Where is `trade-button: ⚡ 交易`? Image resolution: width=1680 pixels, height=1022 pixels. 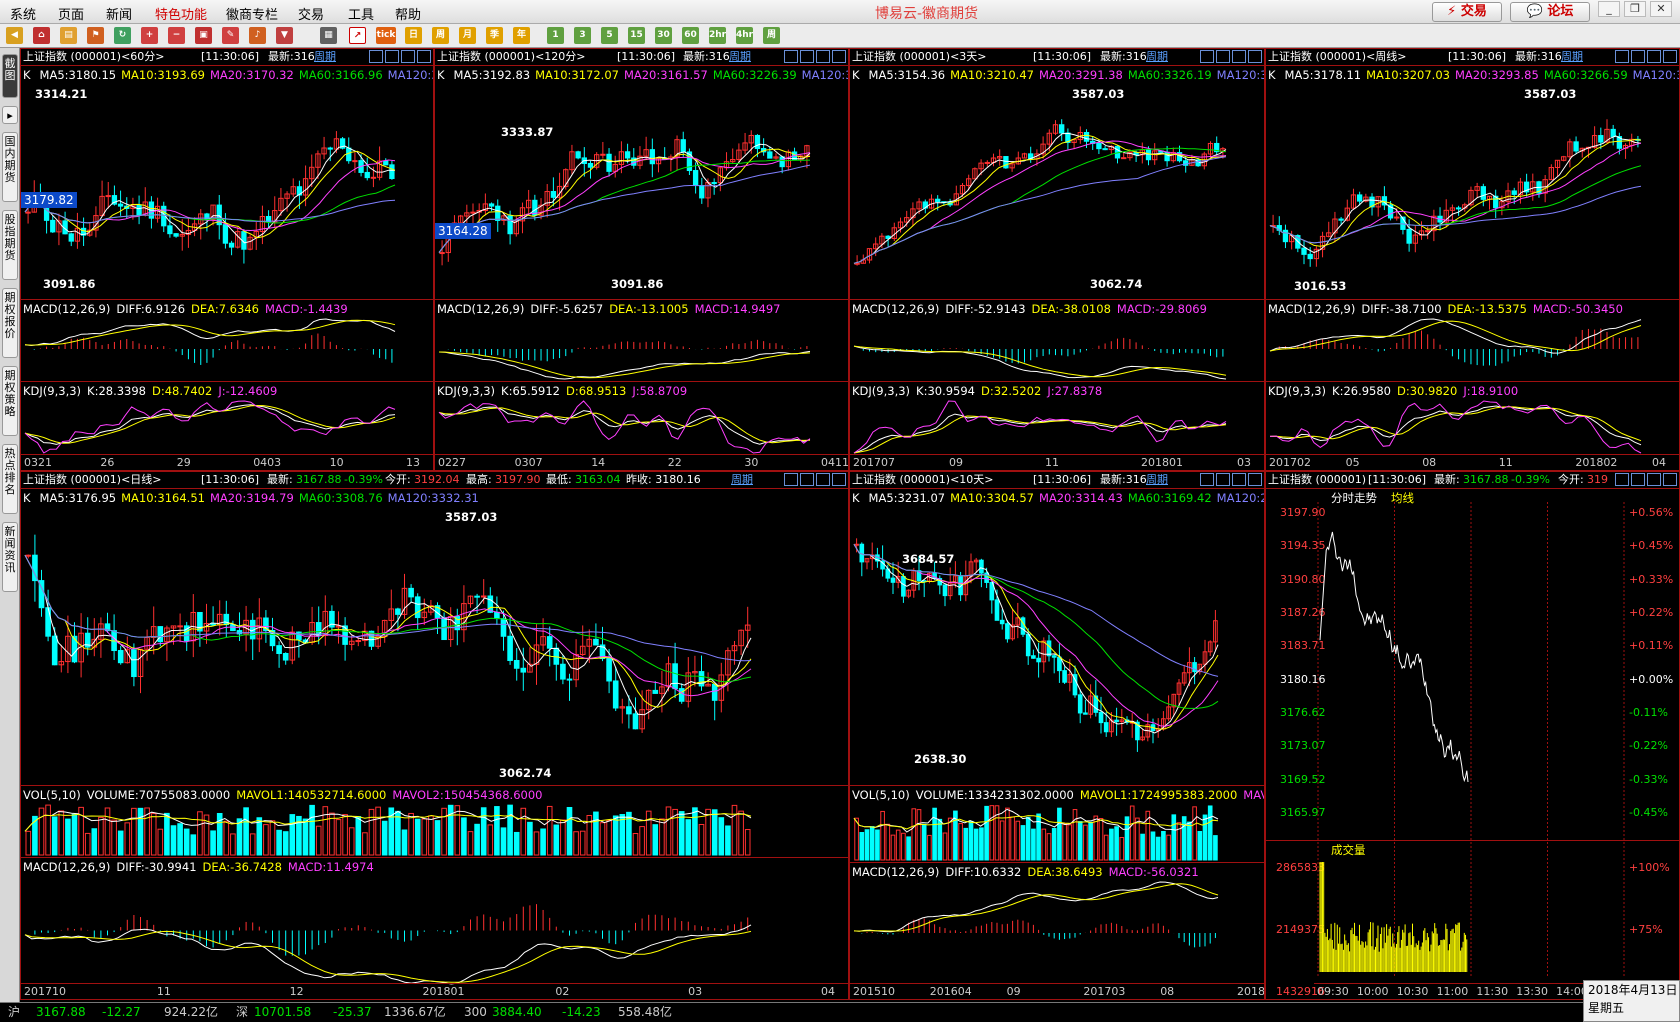
trade-button: ⚡ 交易 is located at coordinates (1467, 12).